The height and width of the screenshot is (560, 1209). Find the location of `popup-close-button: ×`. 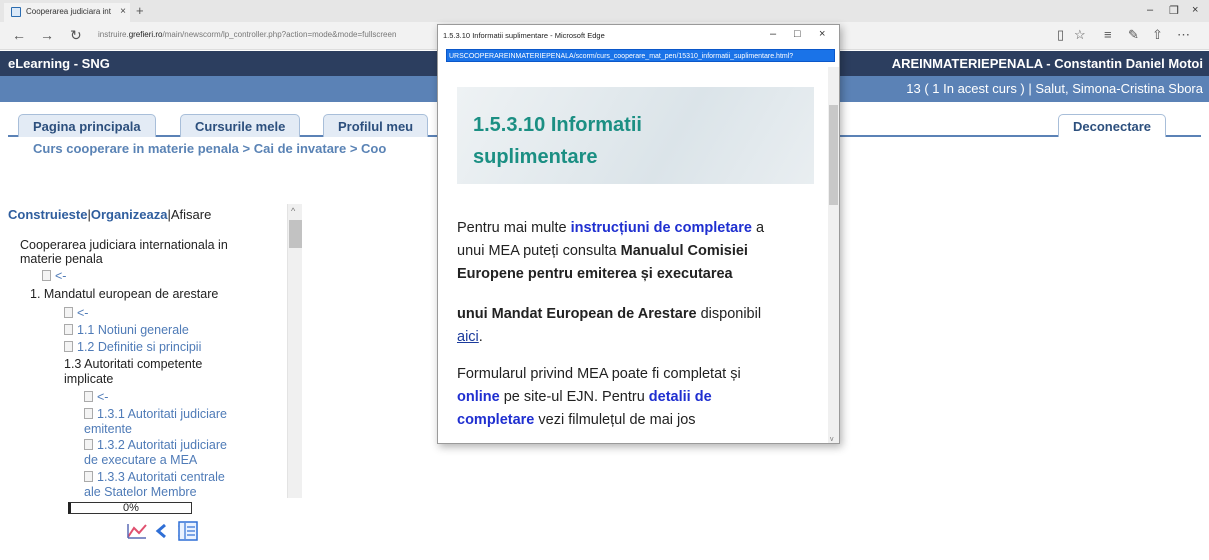

popup-close-button: × is located at coordinates (822, 34).